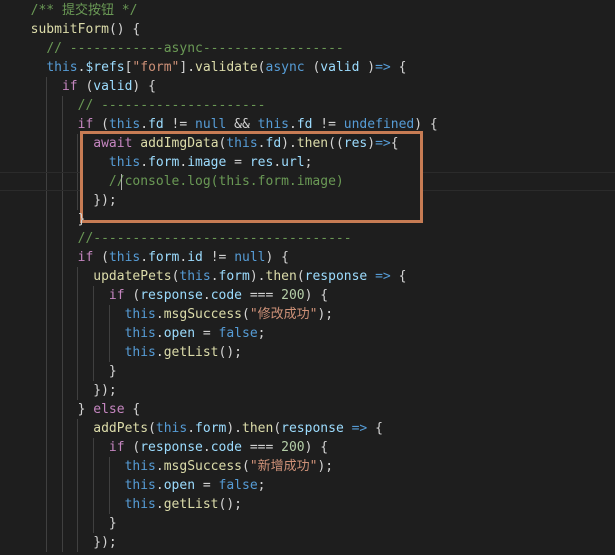 Image resolution: width=615 pixels, height=555 pixels. What do you see at coordinates (371, 143) in the screenshot?
I see `code-token: )` at bounding box center [371, 143].